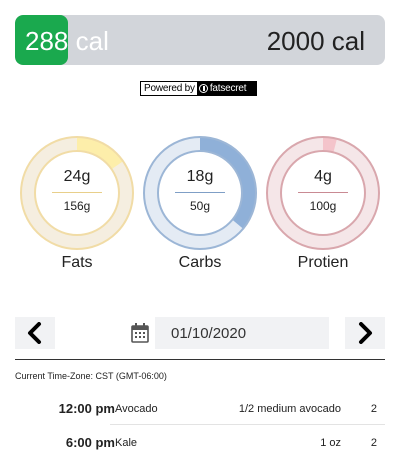 This screenshot has height=464, width=400. Describe the element at coordinates (67, 41) in the screenshot. I see `calories-consumed: 288 cal` at that location.